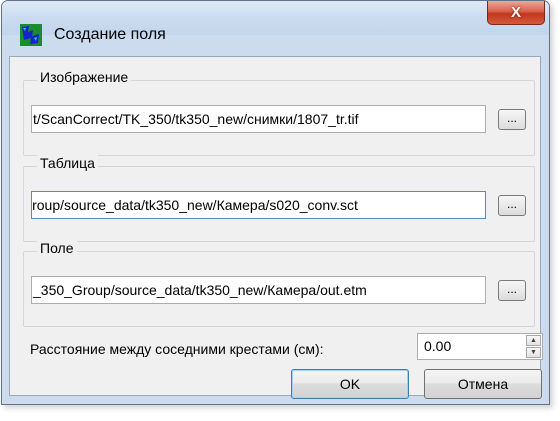  Describe the element at coordinates (31, 35) in the screenshot. I see `field-map-icon` at that location.